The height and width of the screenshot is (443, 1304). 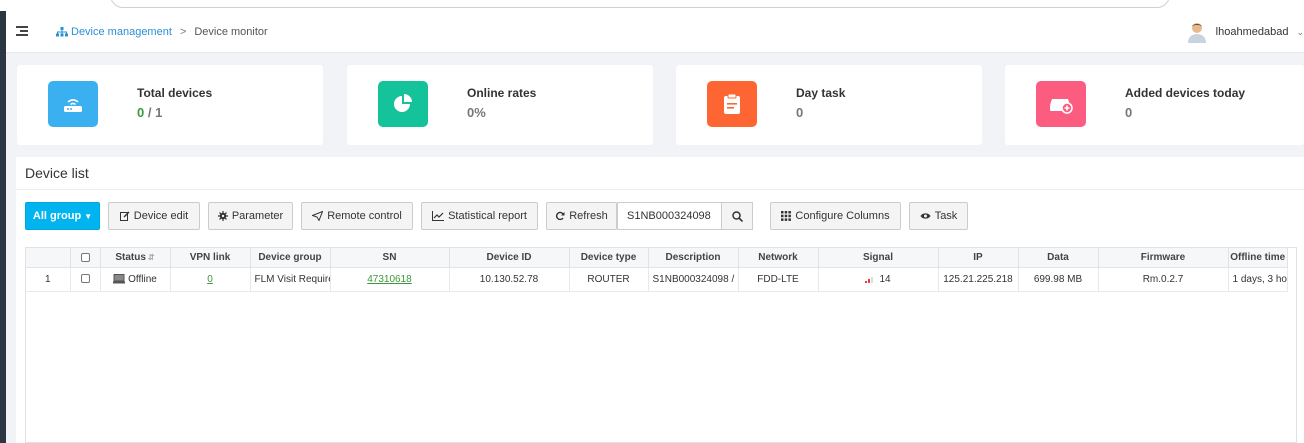 What do you see at coordinates (57, 216) in the screenshot?
I see `all-group-label: All group` at bounding box center [57, 216].